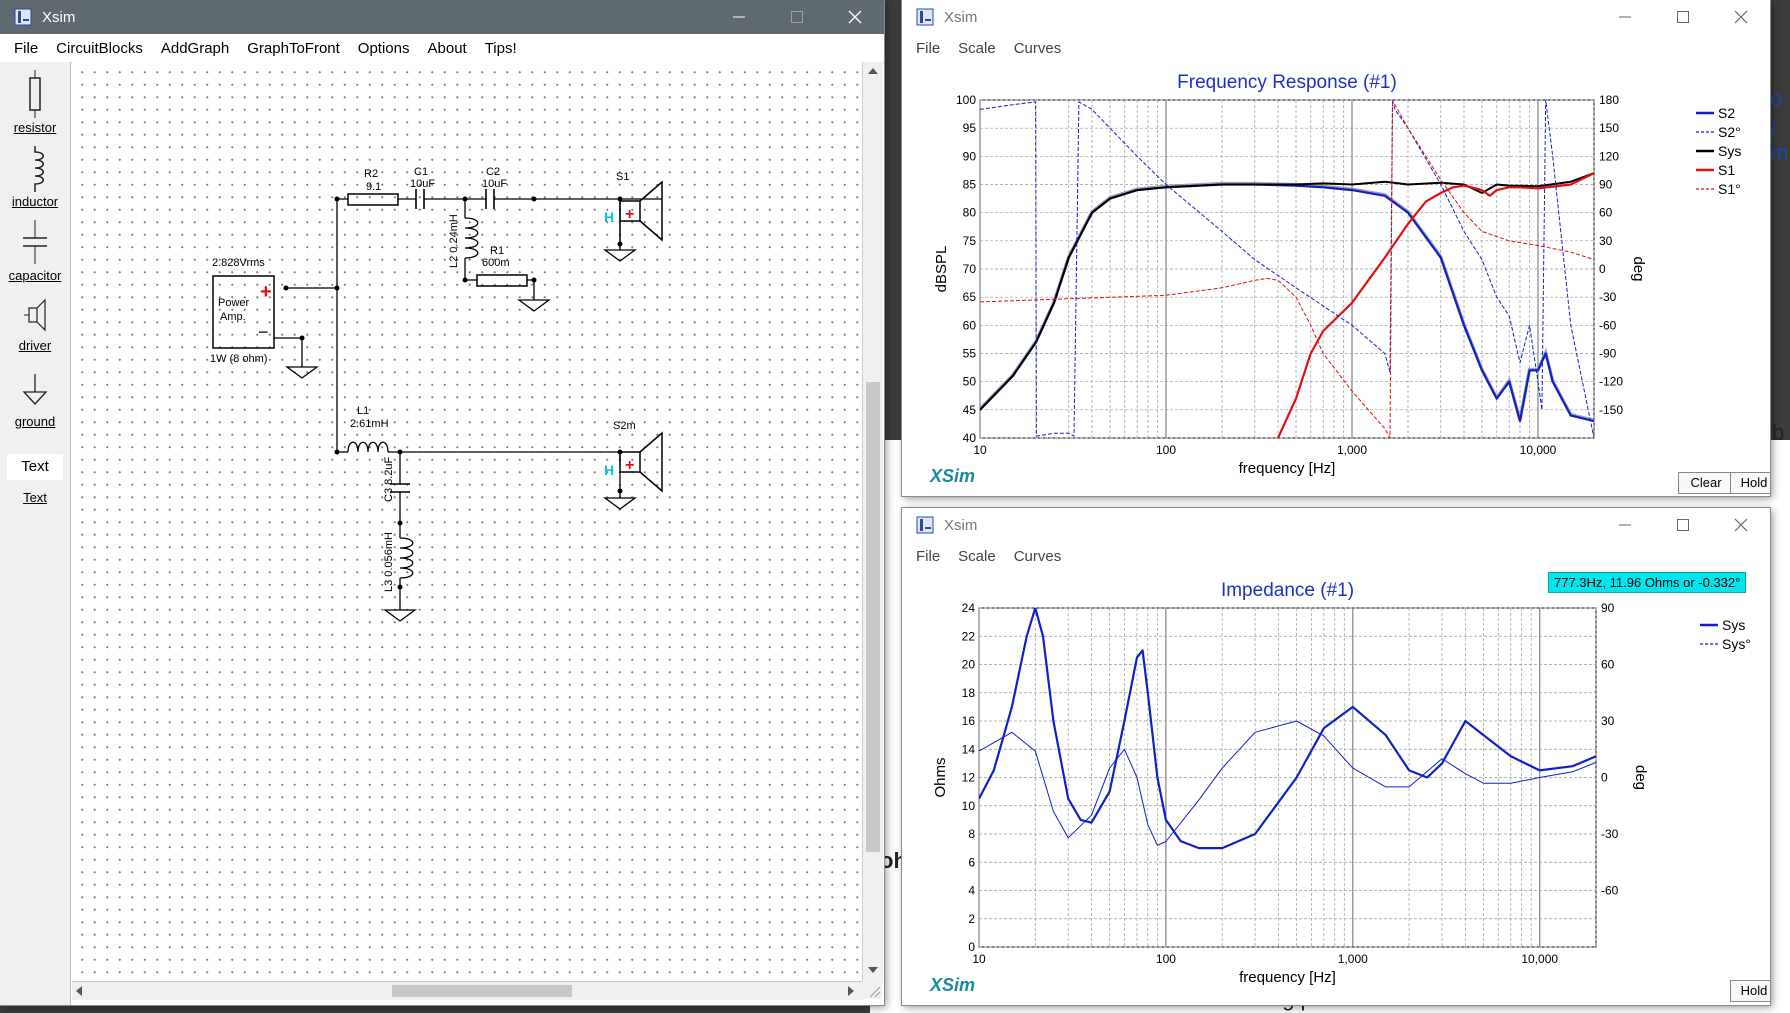  What do you see at coordinates (873, 71) in the screenshot?
I see `scroll-up-icon` at bounding box center [873, 71].